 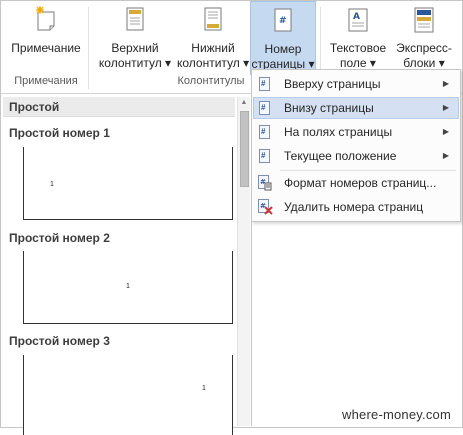 What do you see at coordinates (128, 395) in the screenshot?
I see `gallery-item-simple-3: 1` at bounding box center [128, 395].